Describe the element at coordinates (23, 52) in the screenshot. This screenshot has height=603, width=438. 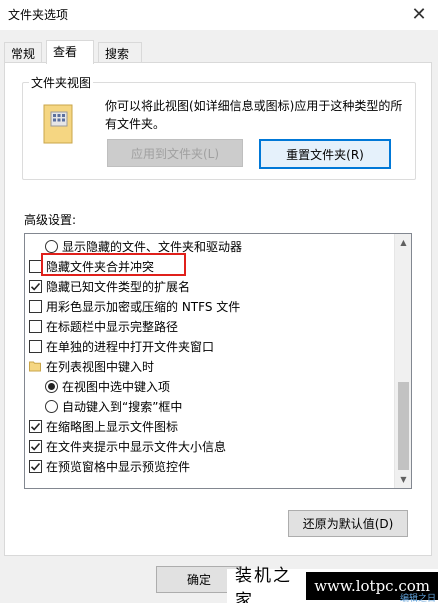
I see `tab-general: 常规` at that location.